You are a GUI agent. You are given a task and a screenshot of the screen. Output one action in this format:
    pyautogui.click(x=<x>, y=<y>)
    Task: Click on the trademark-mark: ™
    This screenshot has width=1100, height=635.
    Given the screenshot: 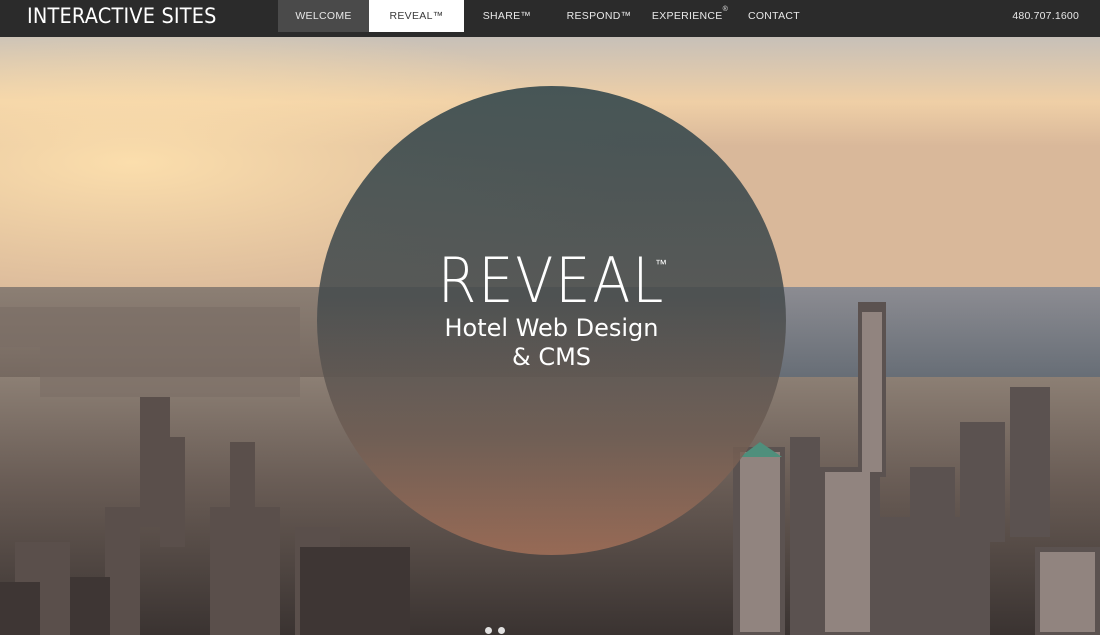 What is the action you would take?
    pyautogui.click(x=661, y=264)
    